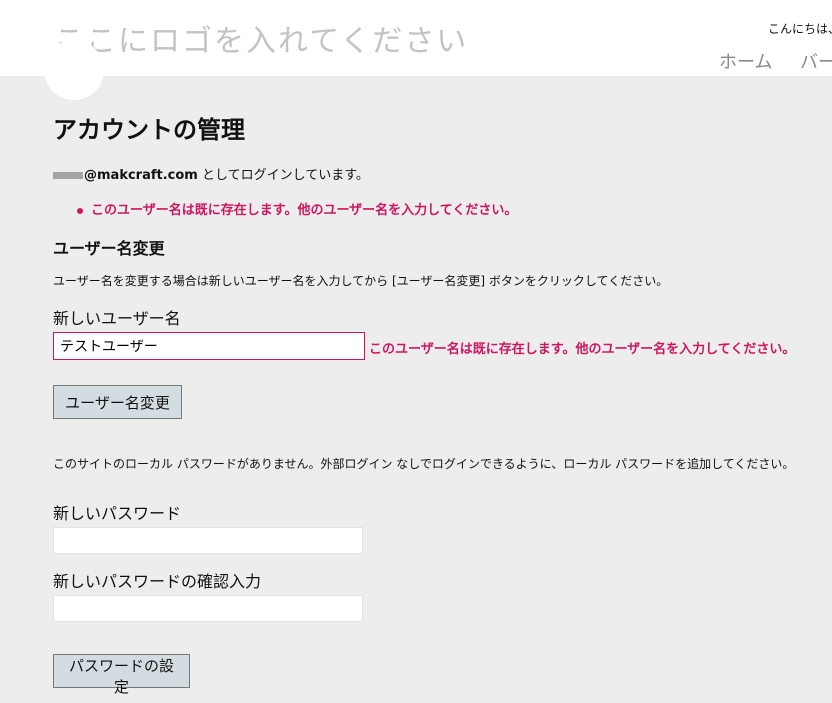  Describe the element at coordinates (80, 210) in the screenshot. I see `bullet-icon` at that location.